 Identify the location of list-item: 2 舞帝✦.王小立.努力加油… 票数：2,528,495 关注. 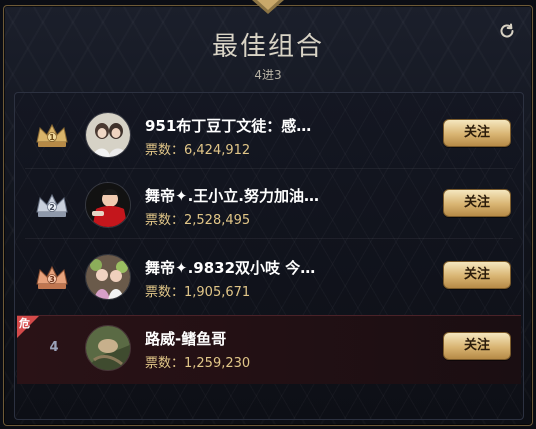
(269, 206).